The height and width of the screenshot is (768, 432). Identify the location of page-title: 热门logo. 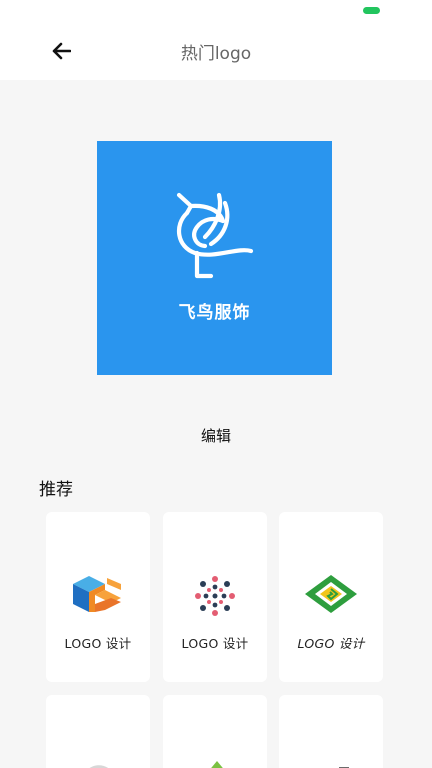
(216, 54).